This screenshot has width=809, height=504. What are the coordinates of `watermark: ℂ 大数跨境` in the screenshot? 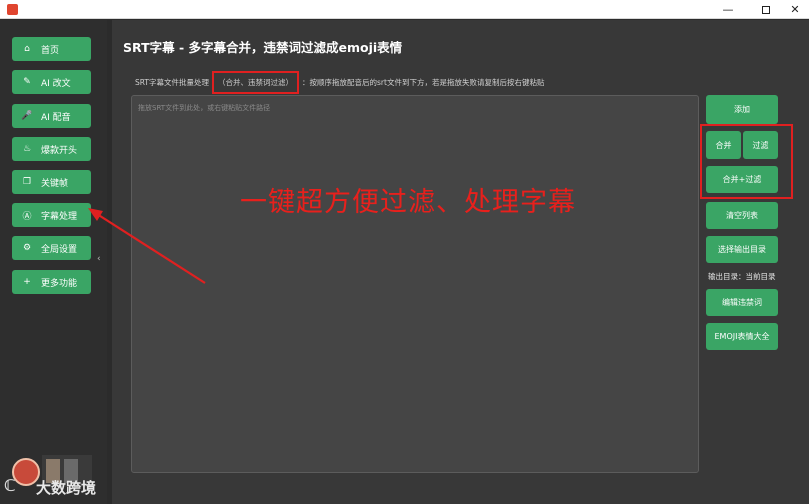 It's located at (50, 487).